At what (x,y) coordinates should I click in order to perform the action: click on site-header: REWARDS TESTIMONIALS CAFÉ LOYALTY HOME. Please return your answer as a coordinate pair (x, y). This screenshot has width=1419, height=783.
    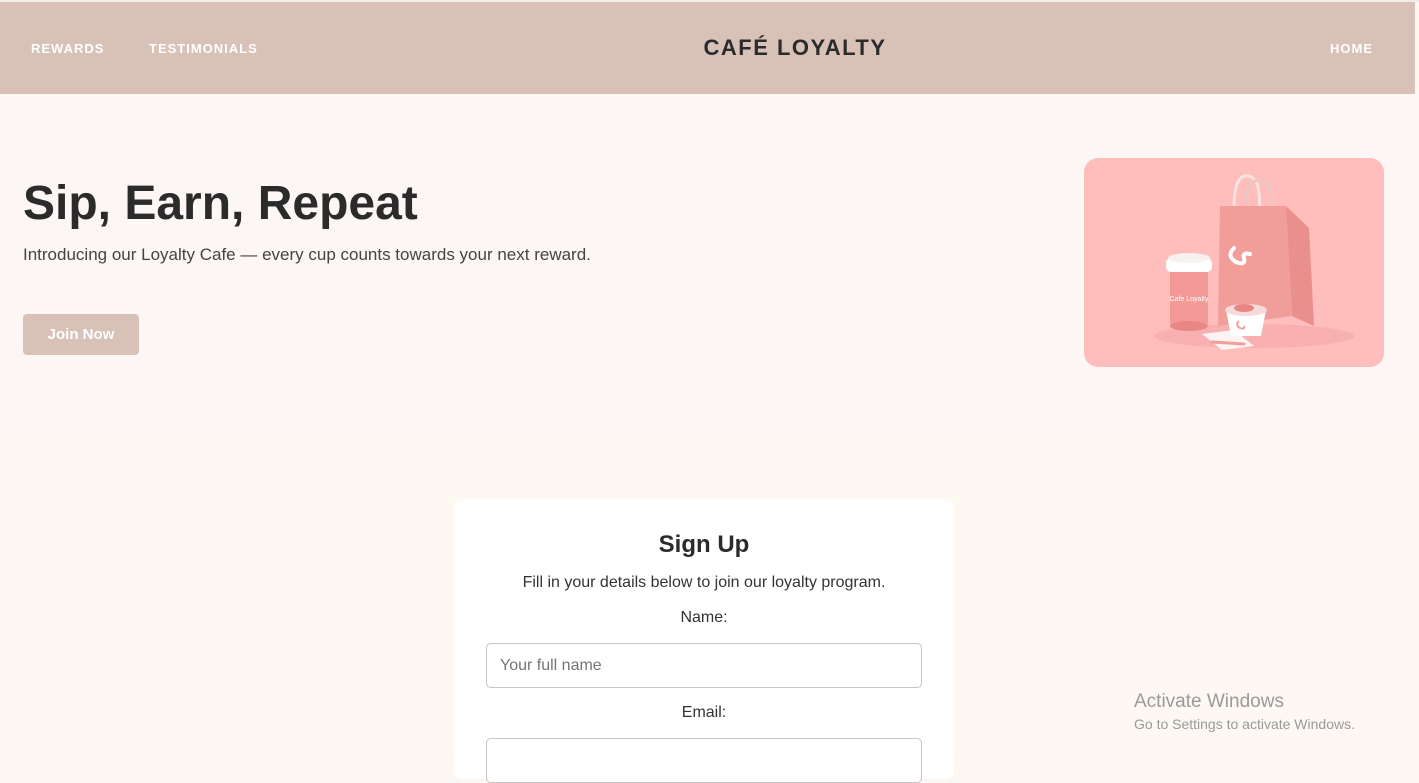
    Looking at the image, I should click on (707, 48).